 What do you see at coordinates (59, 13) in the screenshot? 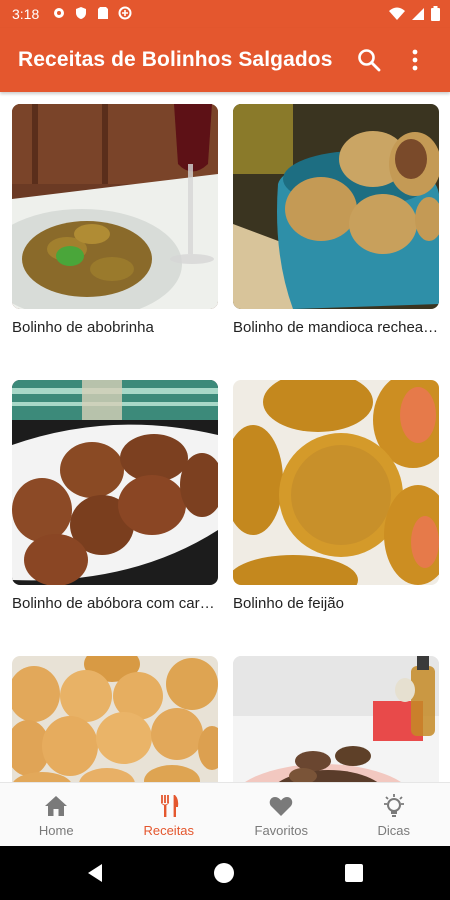
I see `settings-icon` at bounding box center [59, 13].